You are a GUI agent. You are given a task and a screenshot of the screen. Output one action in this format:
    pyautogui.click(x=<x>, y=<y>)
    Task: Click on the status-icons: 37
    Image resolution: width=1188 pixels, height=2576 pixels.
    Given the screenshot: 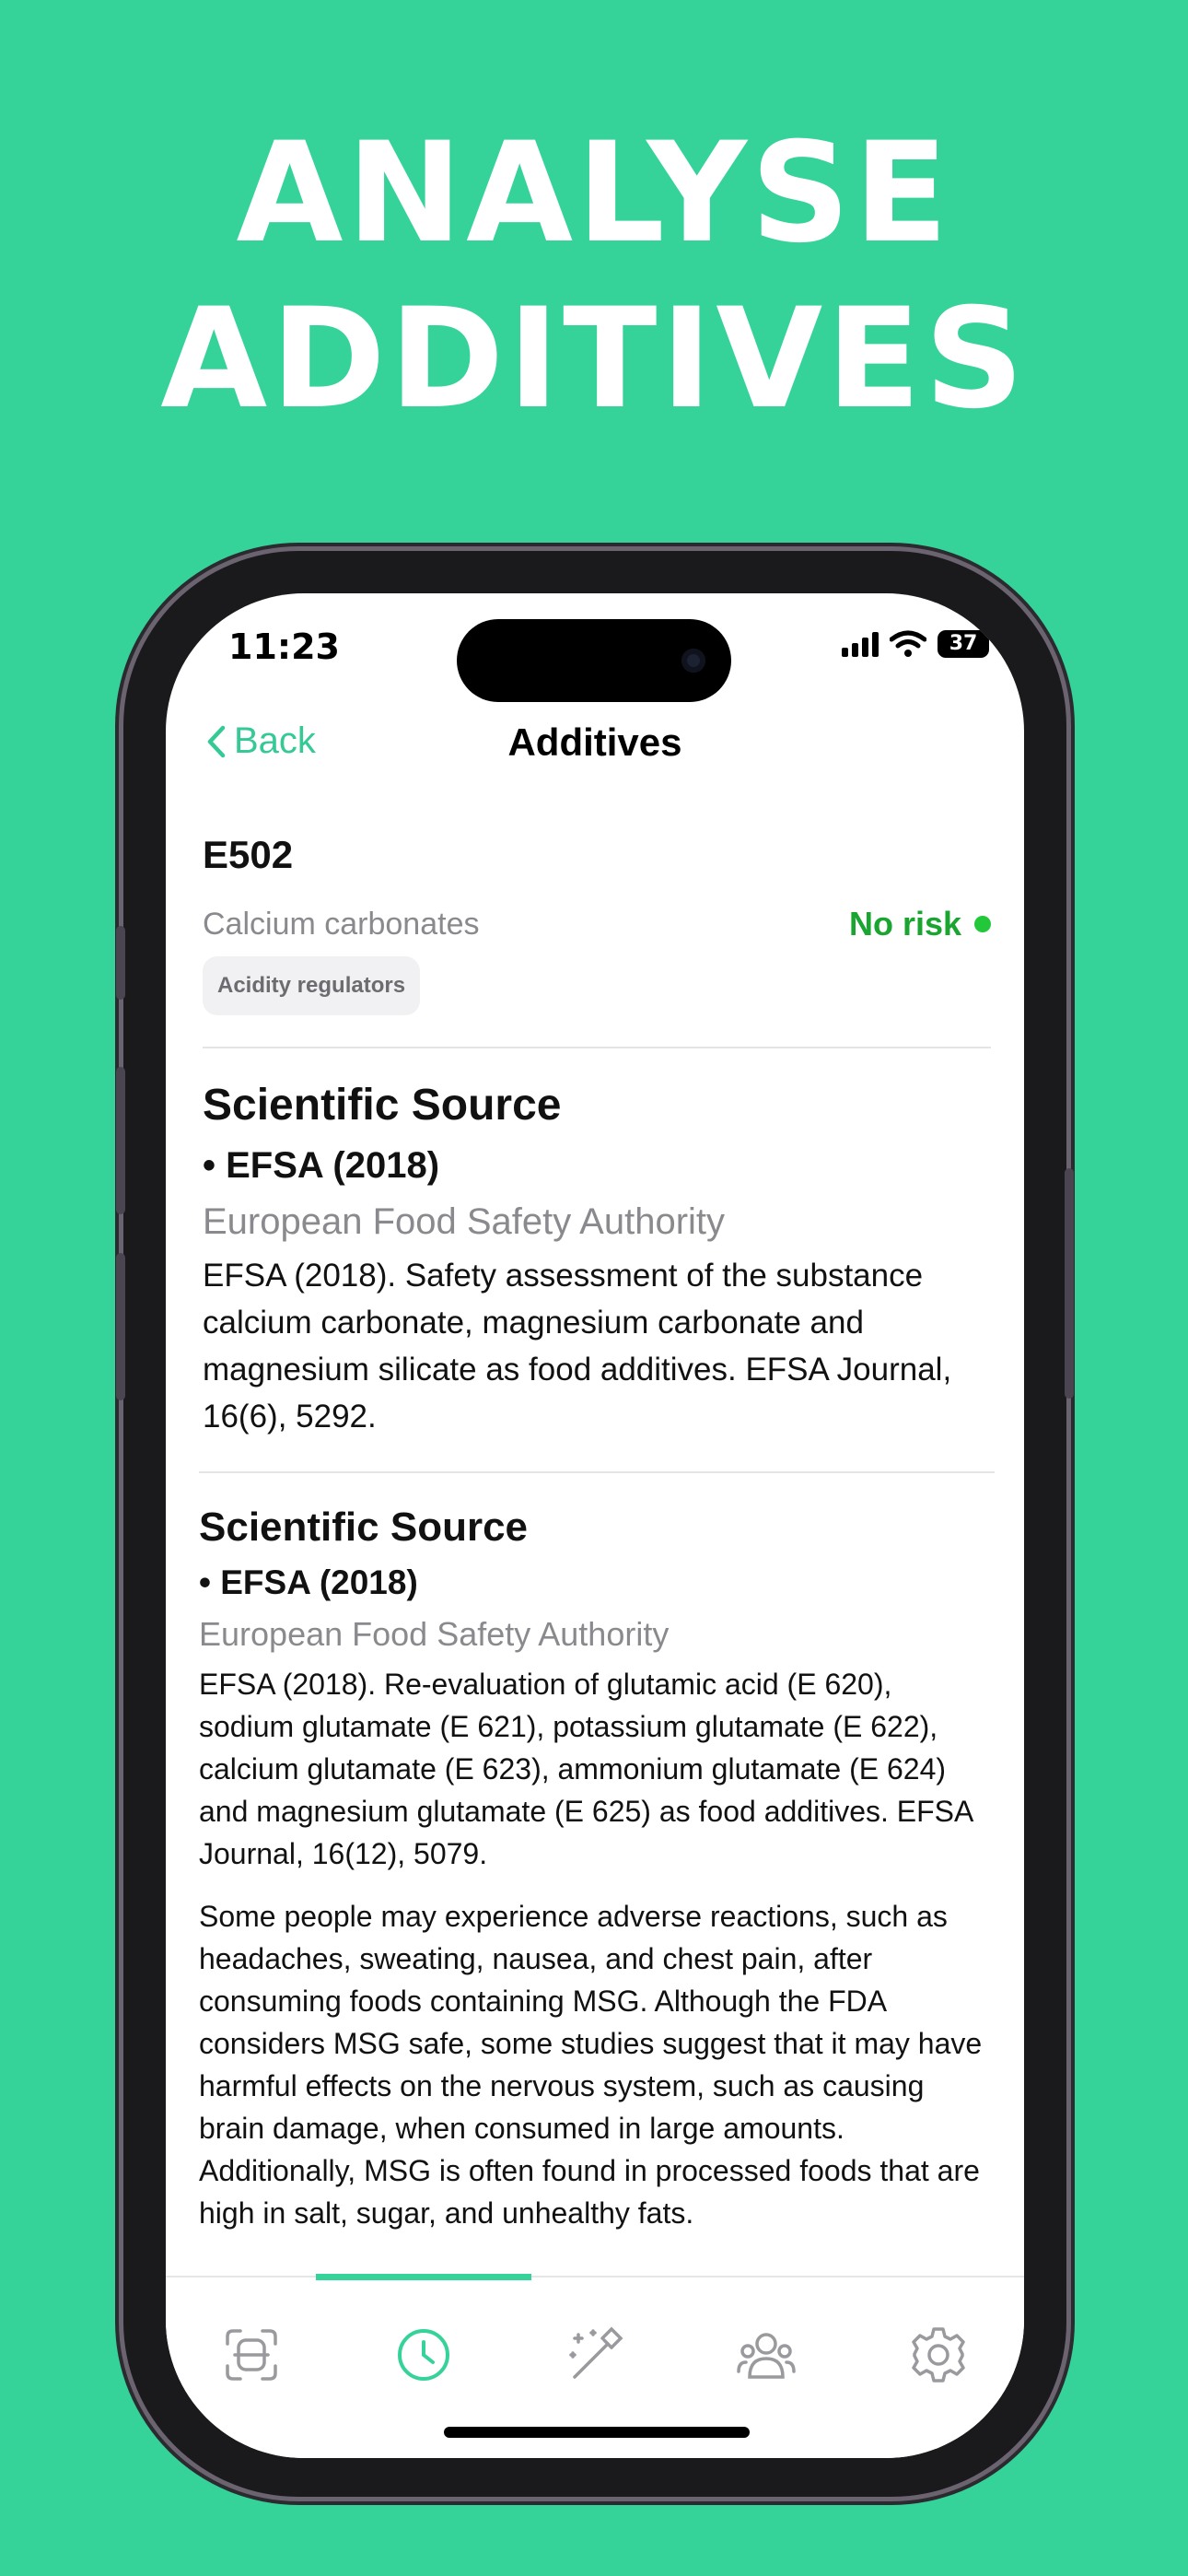 What is the action you would take?
    pyautogui.click(x=915, y=644)
    